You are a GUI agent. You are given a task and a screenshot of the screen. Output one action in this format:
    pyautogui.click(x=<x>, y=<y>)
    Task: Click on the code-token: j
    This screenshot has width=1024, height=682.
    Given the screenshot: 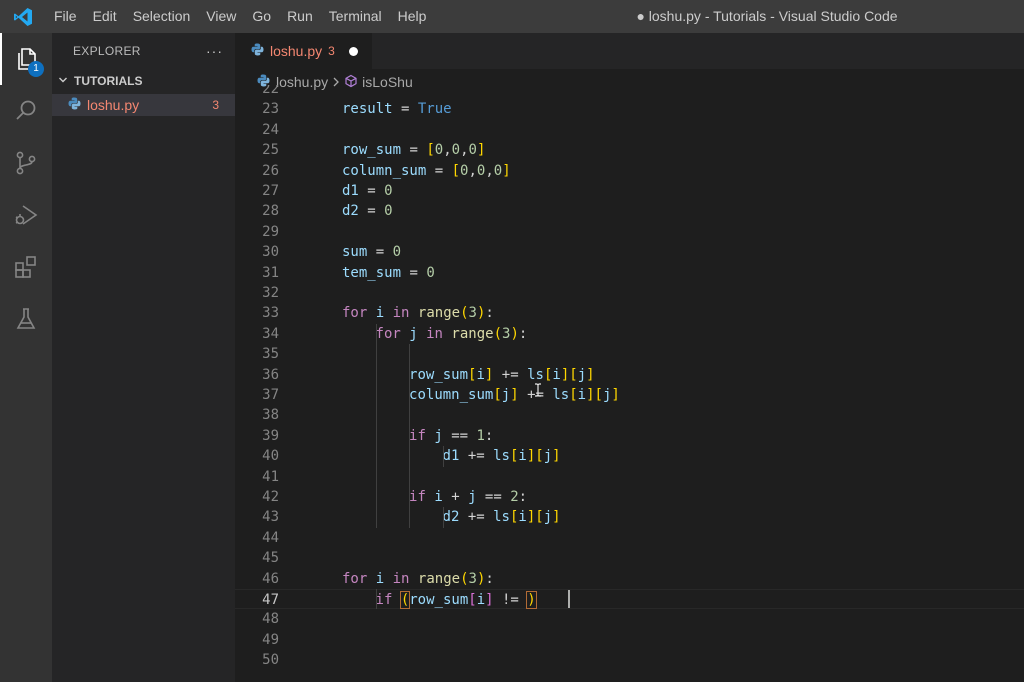 What is the action you would take?
    pyautogui.click(x=472, y=497)
    